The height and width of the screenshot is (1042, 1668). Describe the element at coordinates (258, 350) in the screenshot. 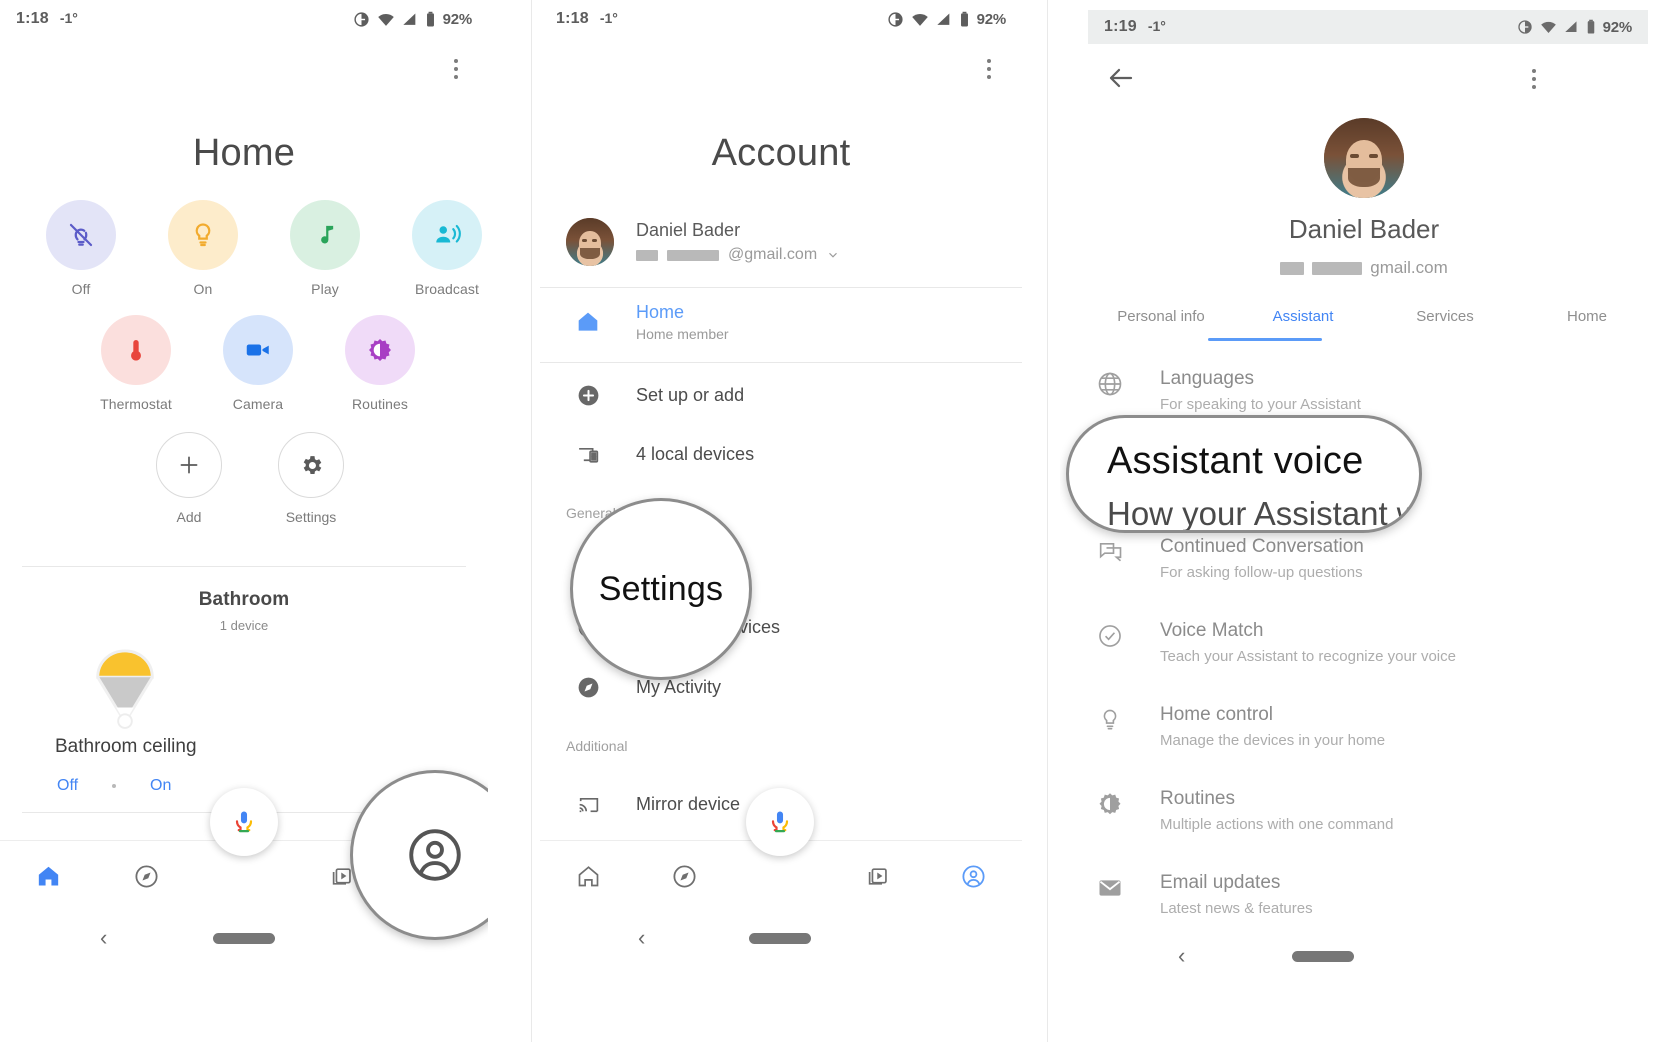

I see `video-camera-icon` at that location.